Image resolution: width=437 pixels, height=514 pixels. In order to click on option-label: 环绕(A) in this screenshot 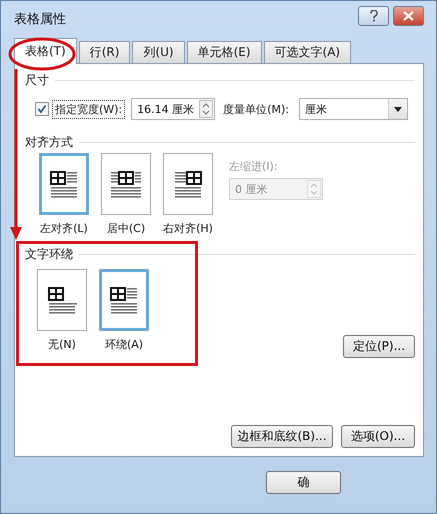, I will do `click(124, 344)`.